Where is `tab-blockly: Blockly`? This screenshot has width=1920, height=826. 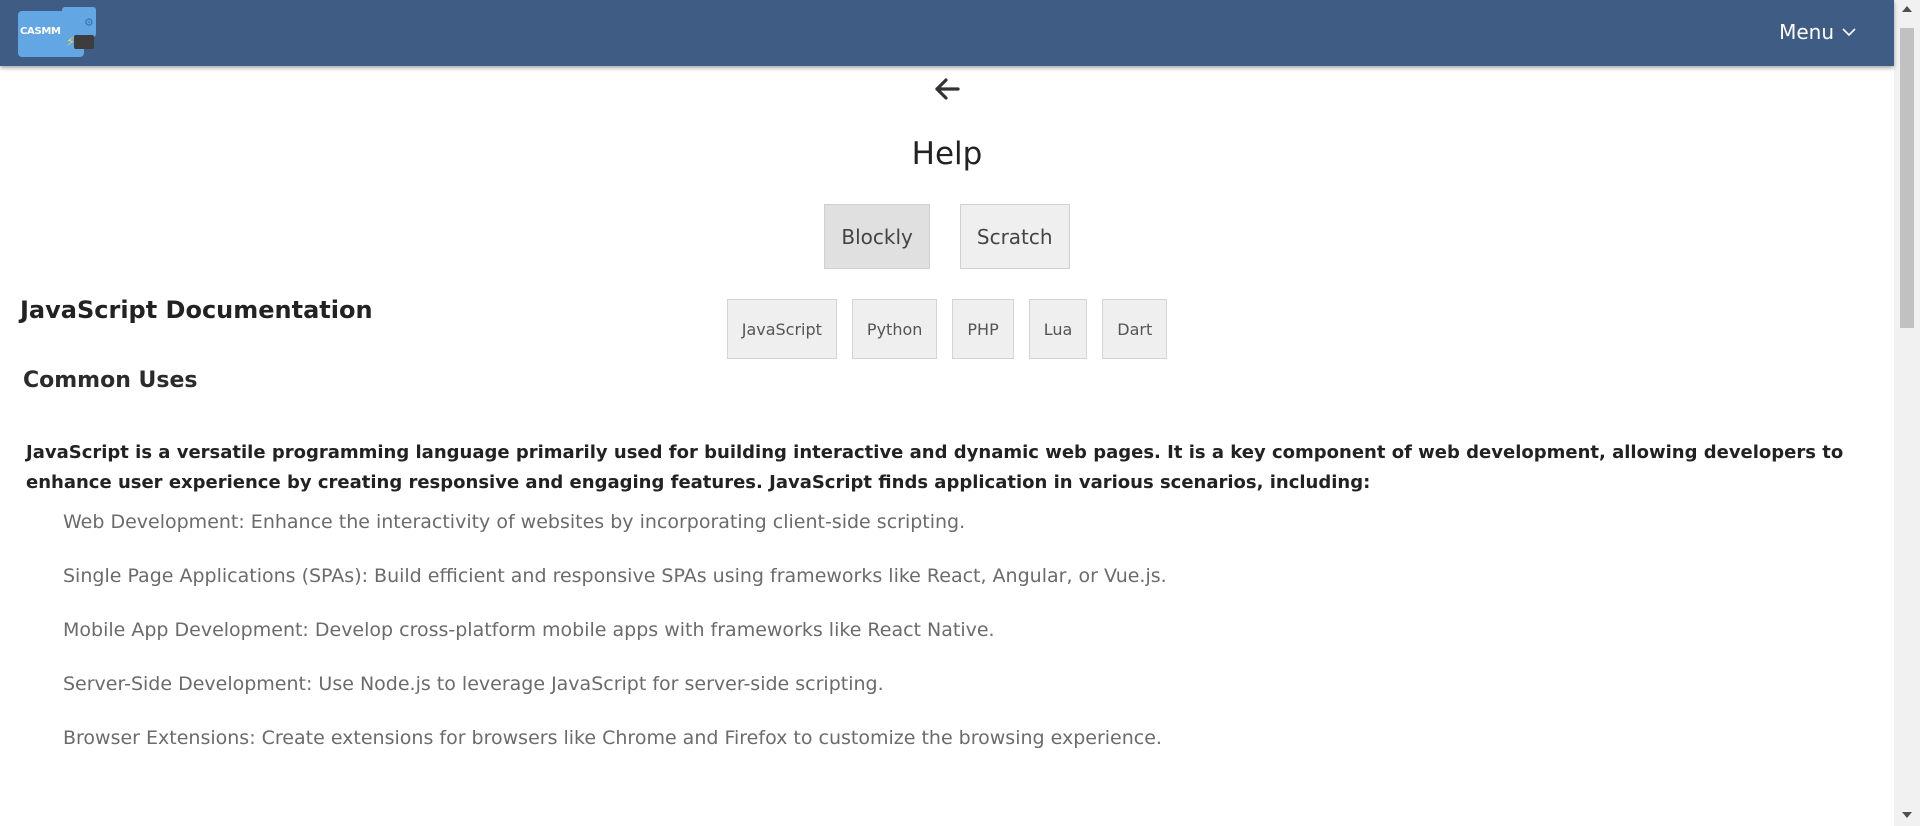
tab-blockly: Blockly is located at coordinates (877, 236).